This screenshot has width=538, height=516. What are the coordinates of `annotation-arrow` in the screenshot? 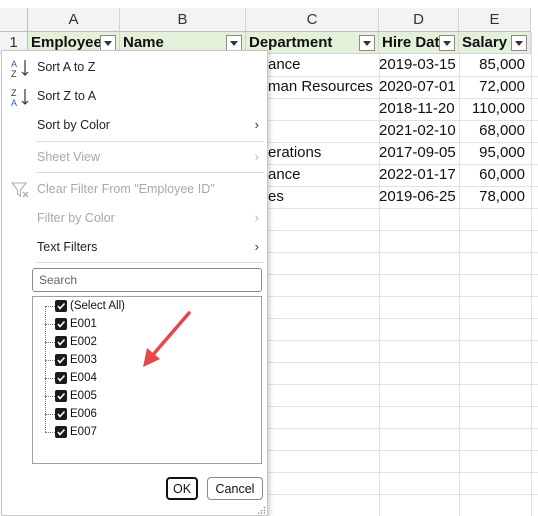 It's located at (167, 339).